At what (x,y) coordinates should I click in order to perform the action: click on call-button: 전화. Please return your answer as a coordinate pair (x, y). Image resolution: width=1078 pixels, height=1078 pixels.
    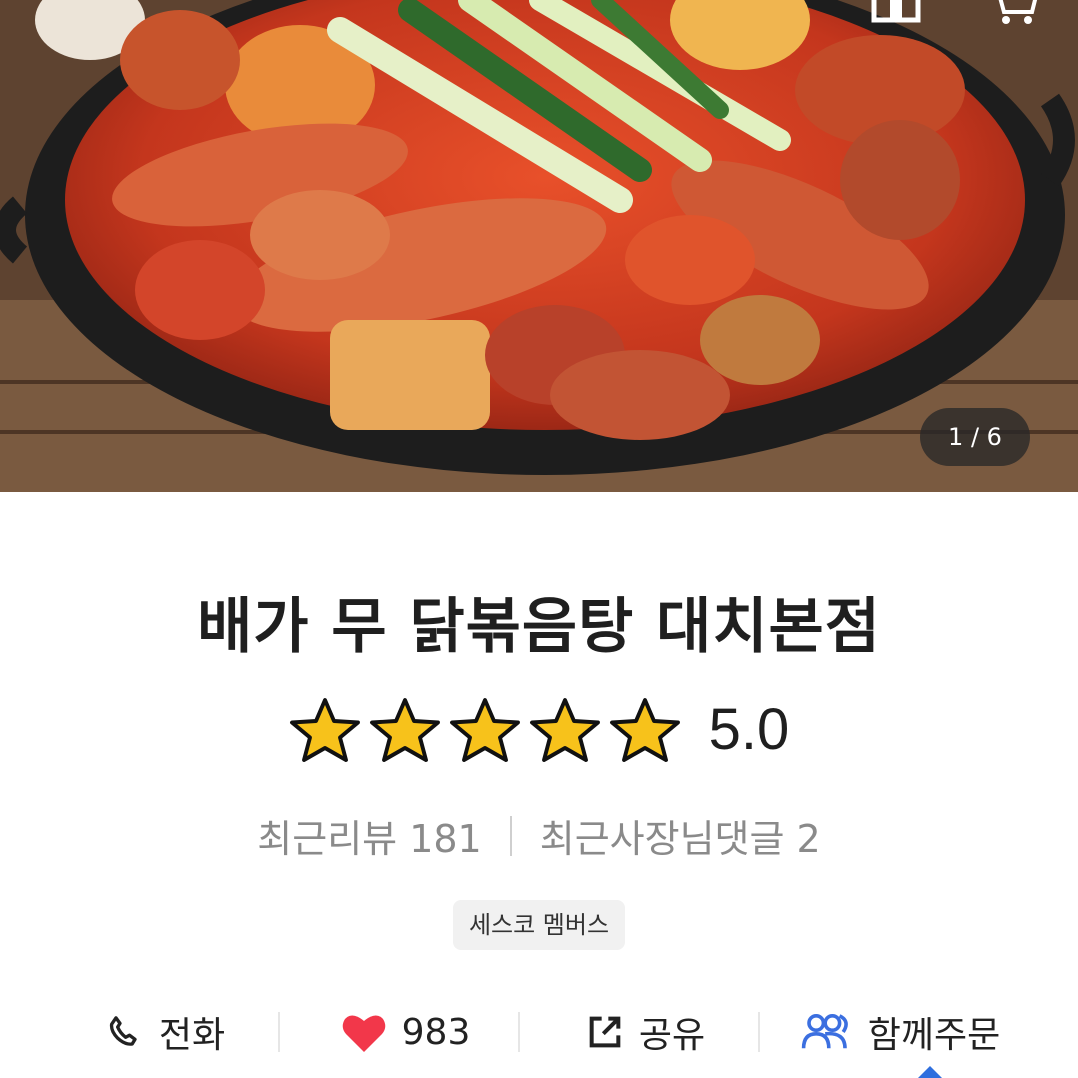
    Looking at the image, I should click on (165, 1032).